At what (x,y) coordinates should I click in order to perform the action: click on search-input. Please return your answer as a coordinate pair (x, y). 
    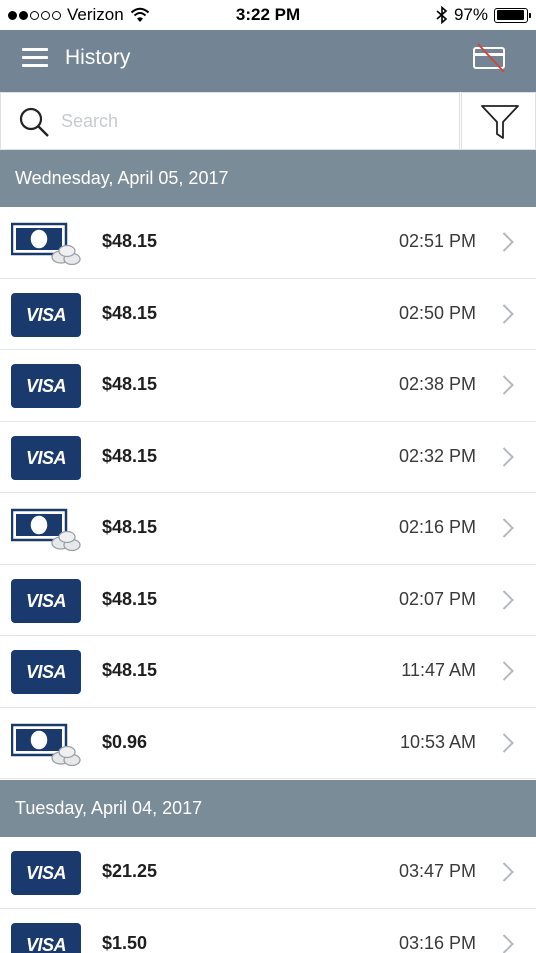
    Looking at the image, I should click on (251, 121).